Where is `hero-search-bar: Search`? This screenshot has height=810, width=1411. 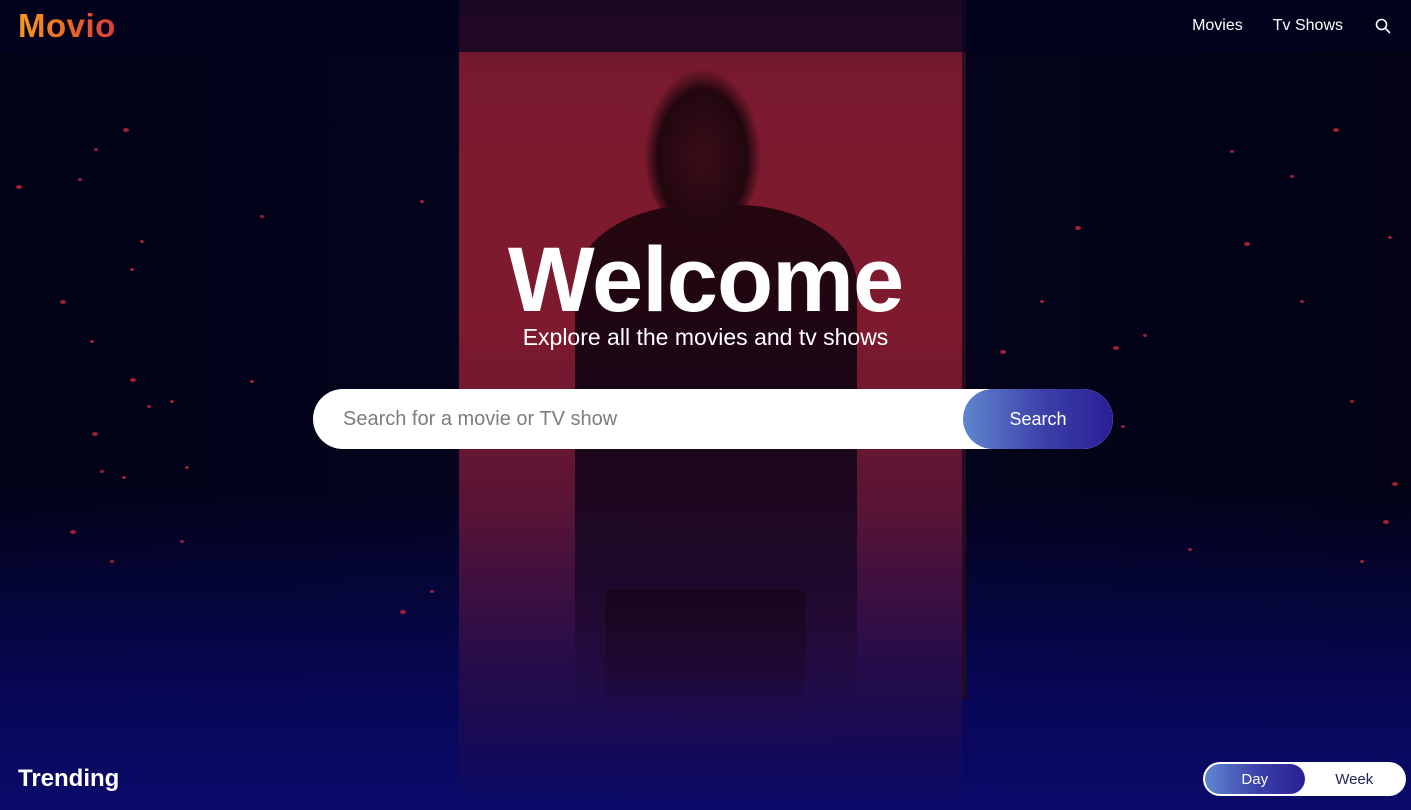
hero-search-bar: Search is located at coordinates (713, 419).